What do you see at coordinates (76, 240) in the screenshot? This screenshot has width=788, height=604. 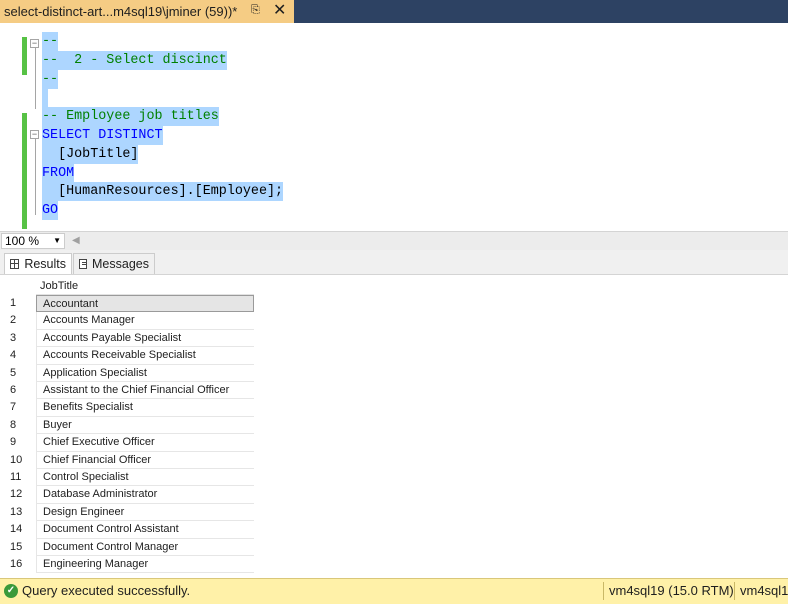 I see `scroll-left-icon: ◀` at bounding box center [76, 240].